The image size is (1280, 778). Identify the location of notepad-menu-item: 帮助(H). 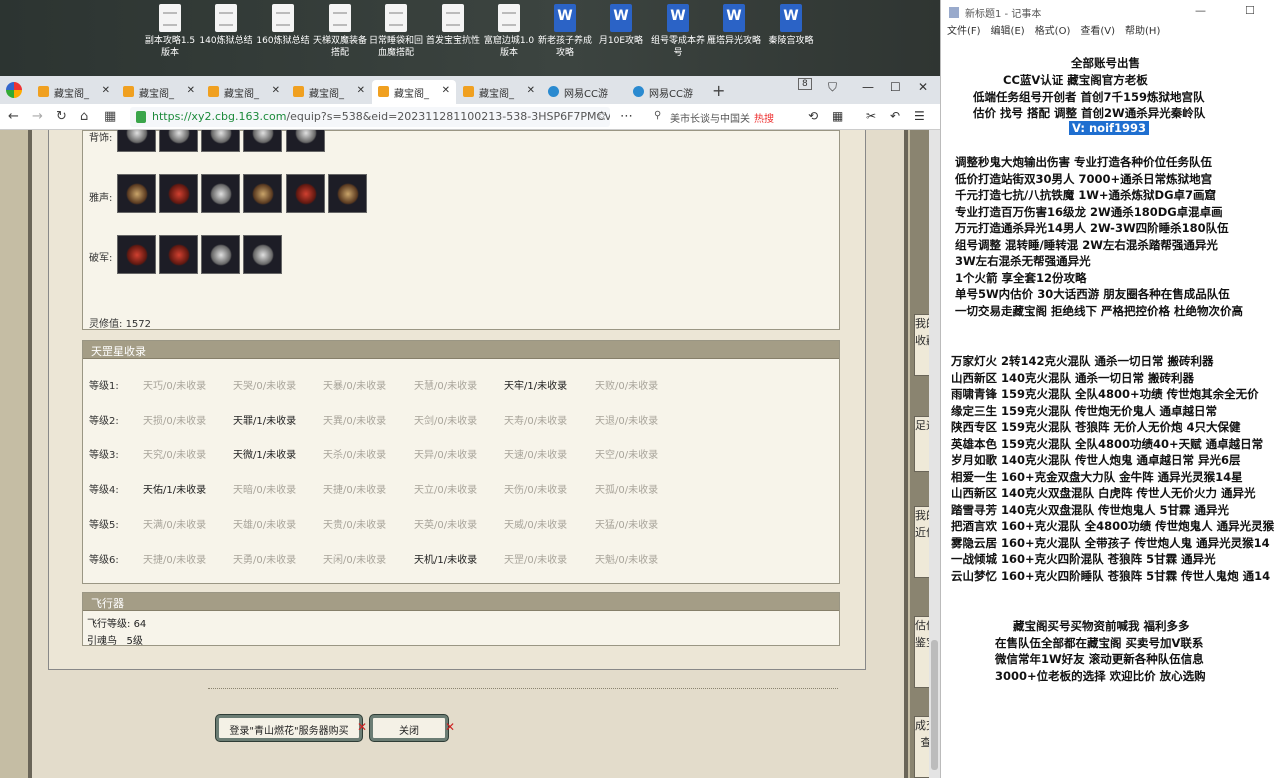
(1142, 31).